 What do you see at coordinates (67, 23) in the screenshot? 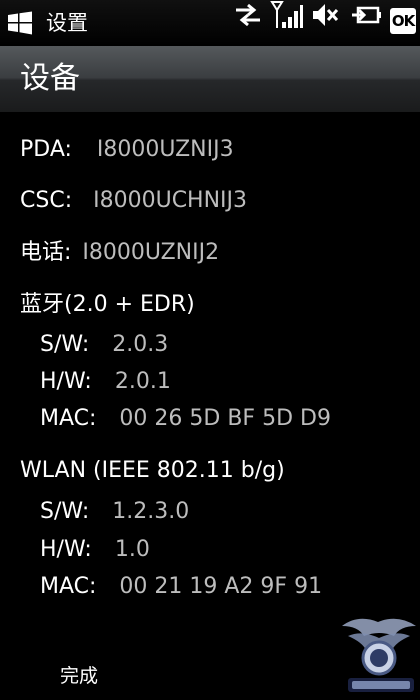
I see `app-title: 设置` at bounding box center [67, 23].